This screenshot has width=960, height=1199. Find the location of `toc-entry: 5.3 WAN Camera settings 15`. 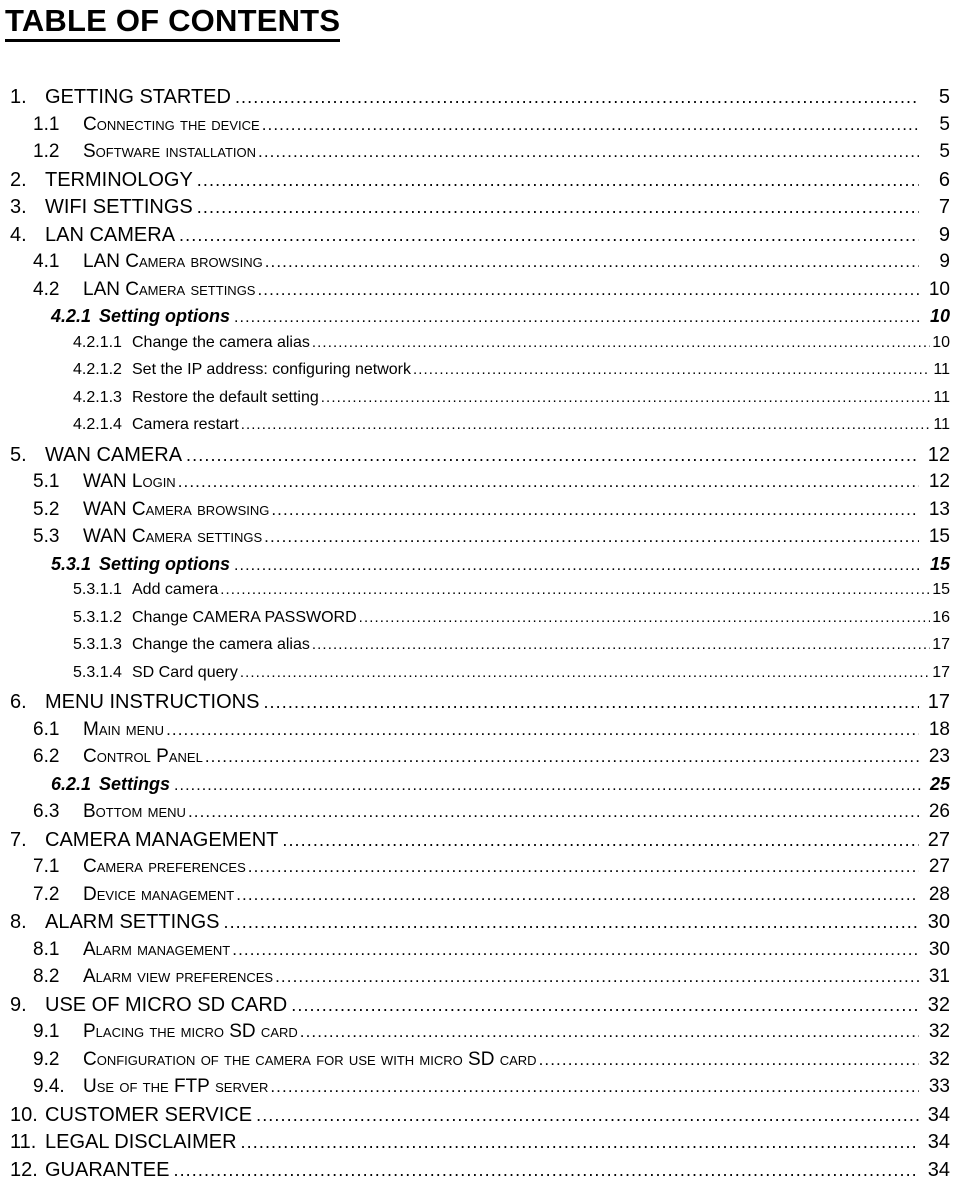

toc-entry: 5.3 WAN Camera settings 15 is located at coordinates (477, 540).